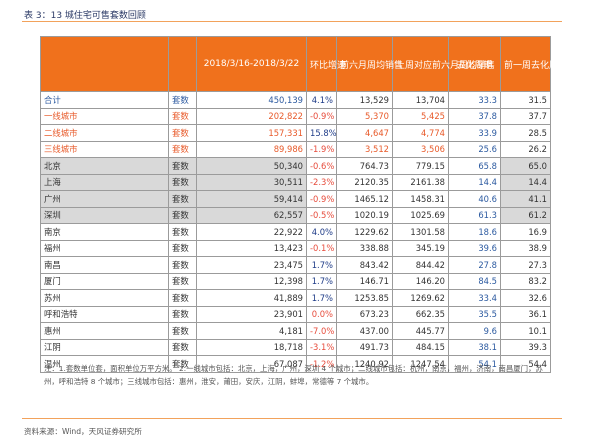  What do you see at coordinates (292, 418) in the screenshot?
I see `bottom-divider` at bounding box center [292, 418].